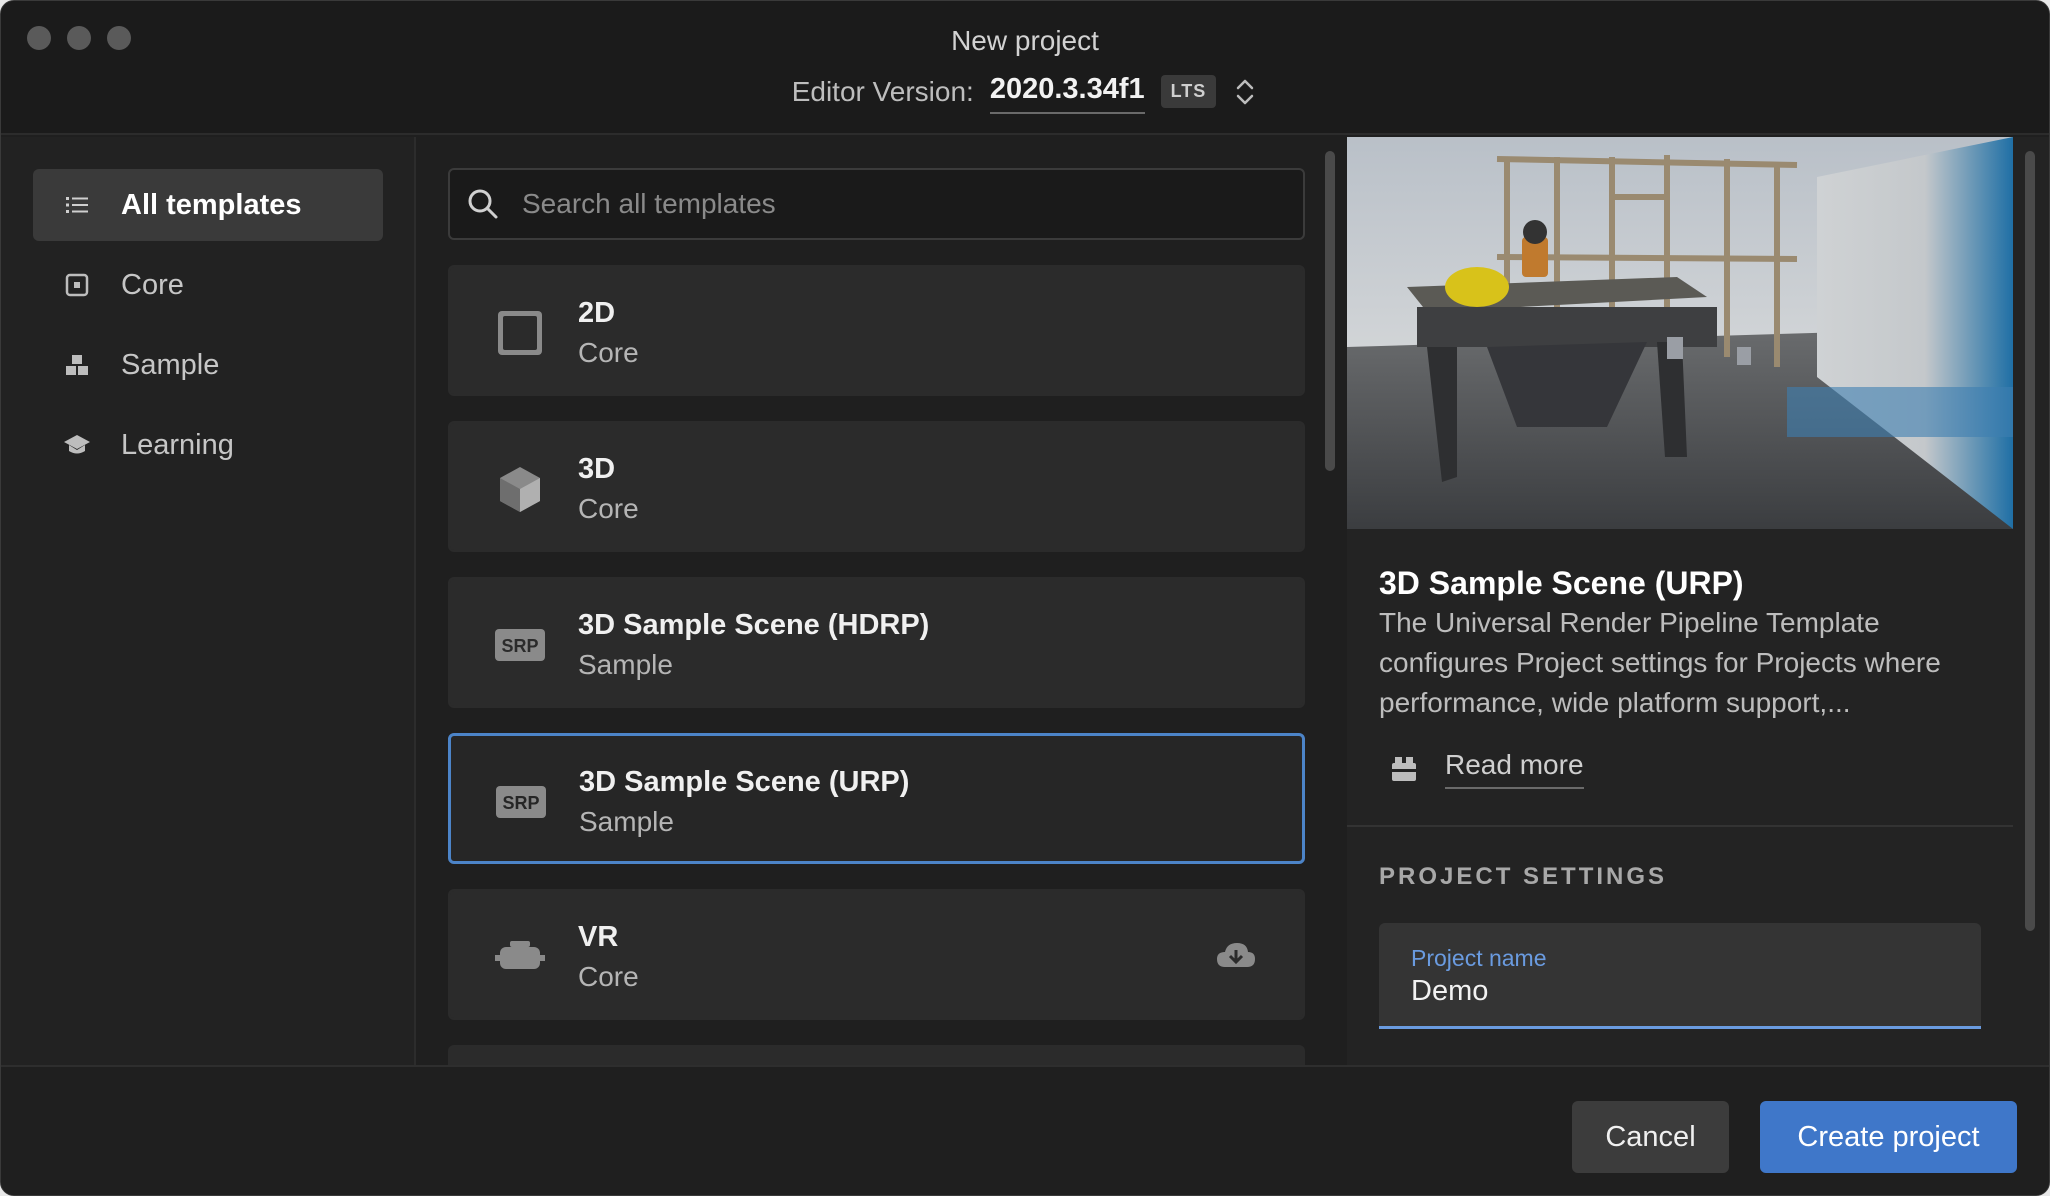 This screenshot has width=2050, height=1196. I want to click on project-name-field: Project name, so click(1680, 976).